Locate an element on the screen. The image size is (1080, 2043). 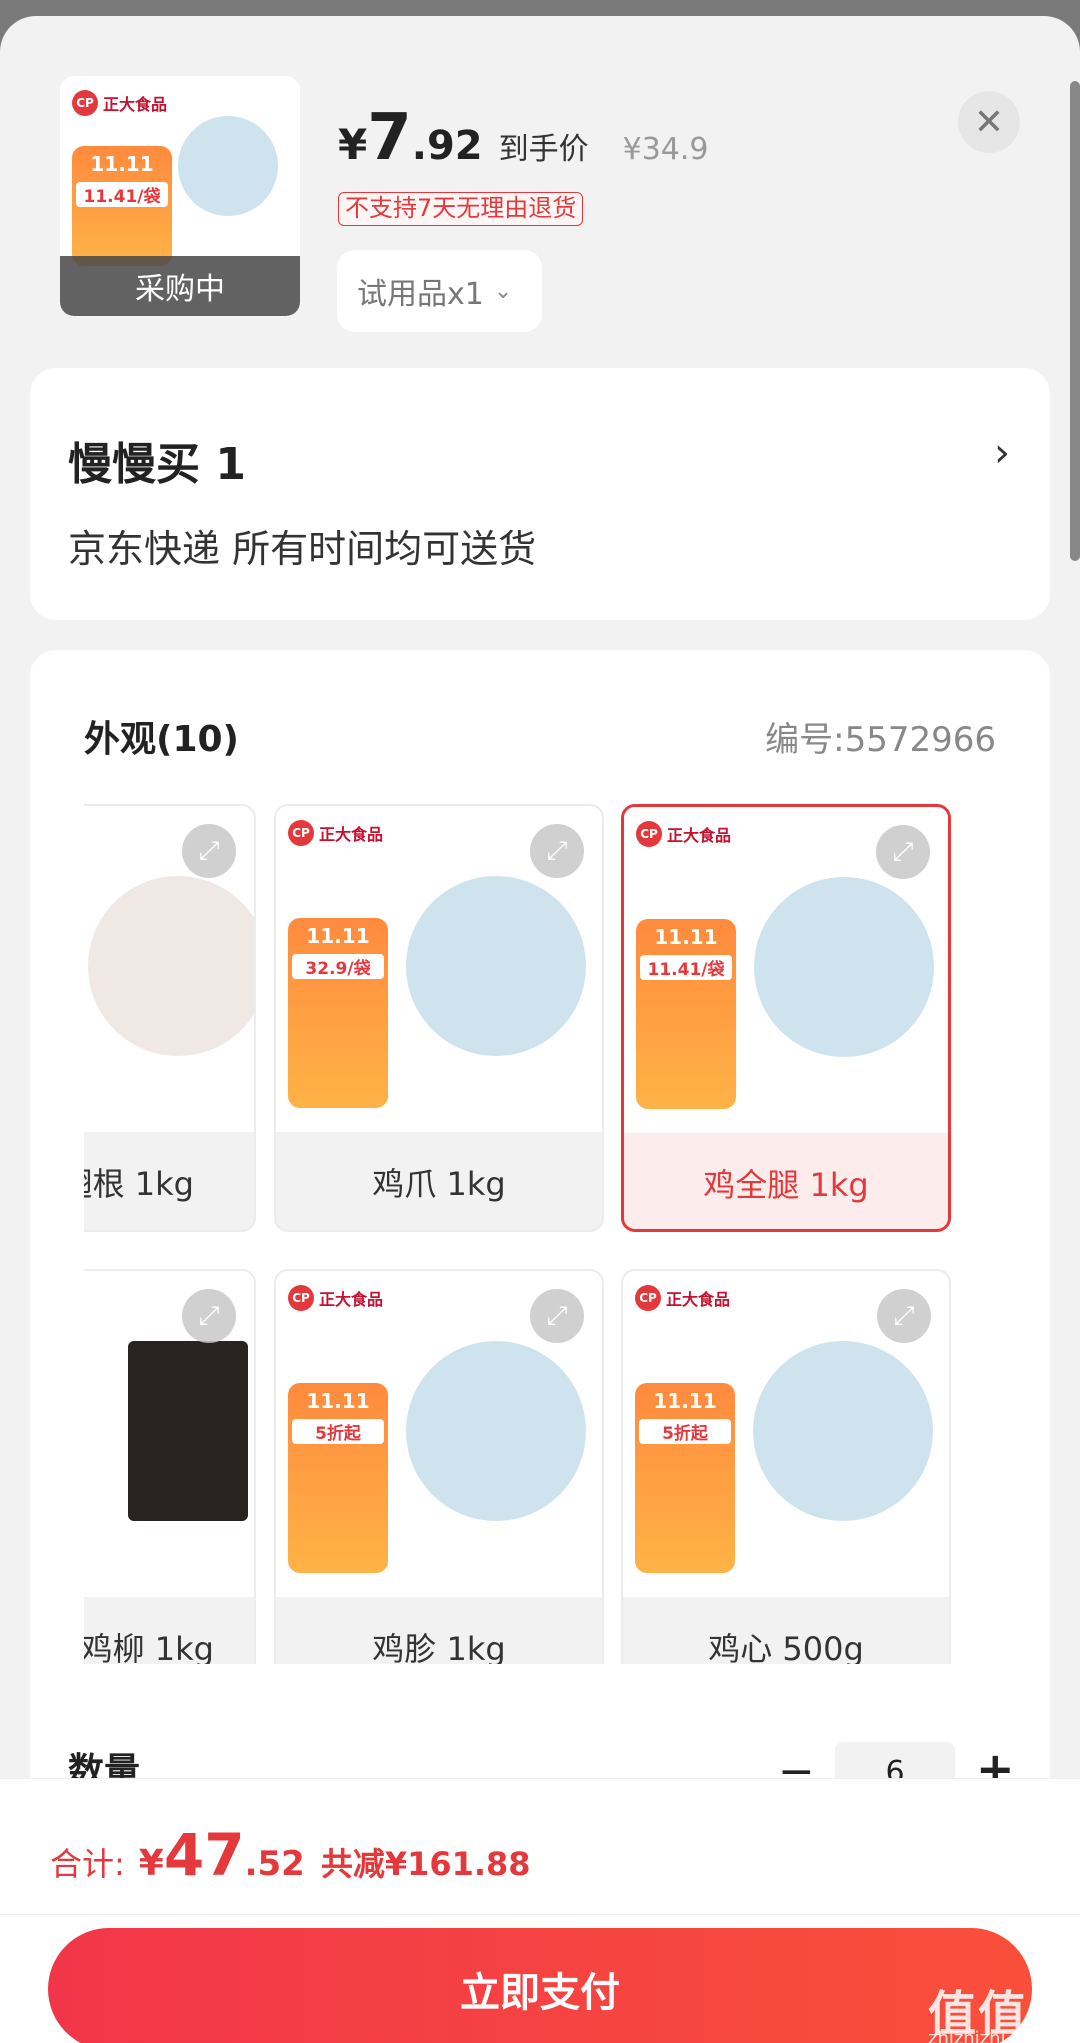
scrollbar is located at coordinates (1075, 321).